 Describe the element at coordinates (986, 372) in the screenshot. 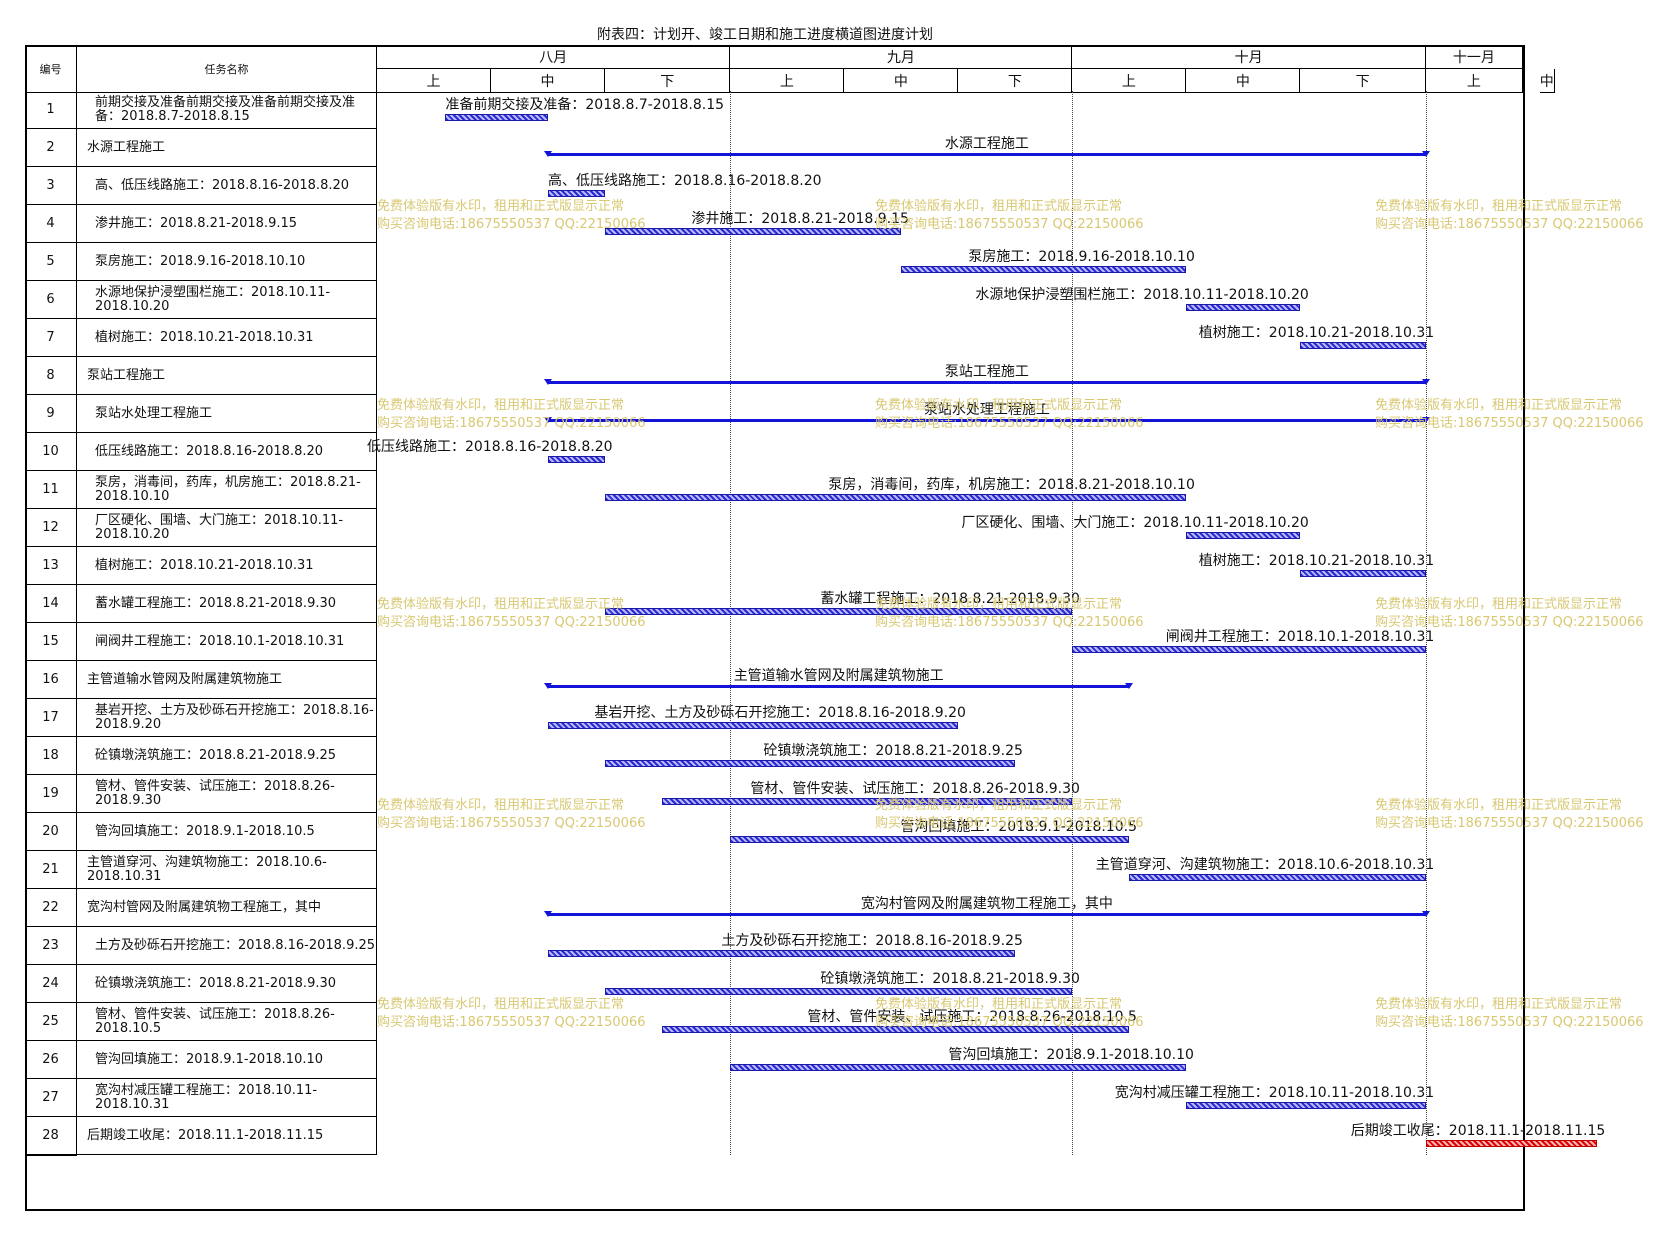

I see `bar-label: 泵站工程施工` at that location.